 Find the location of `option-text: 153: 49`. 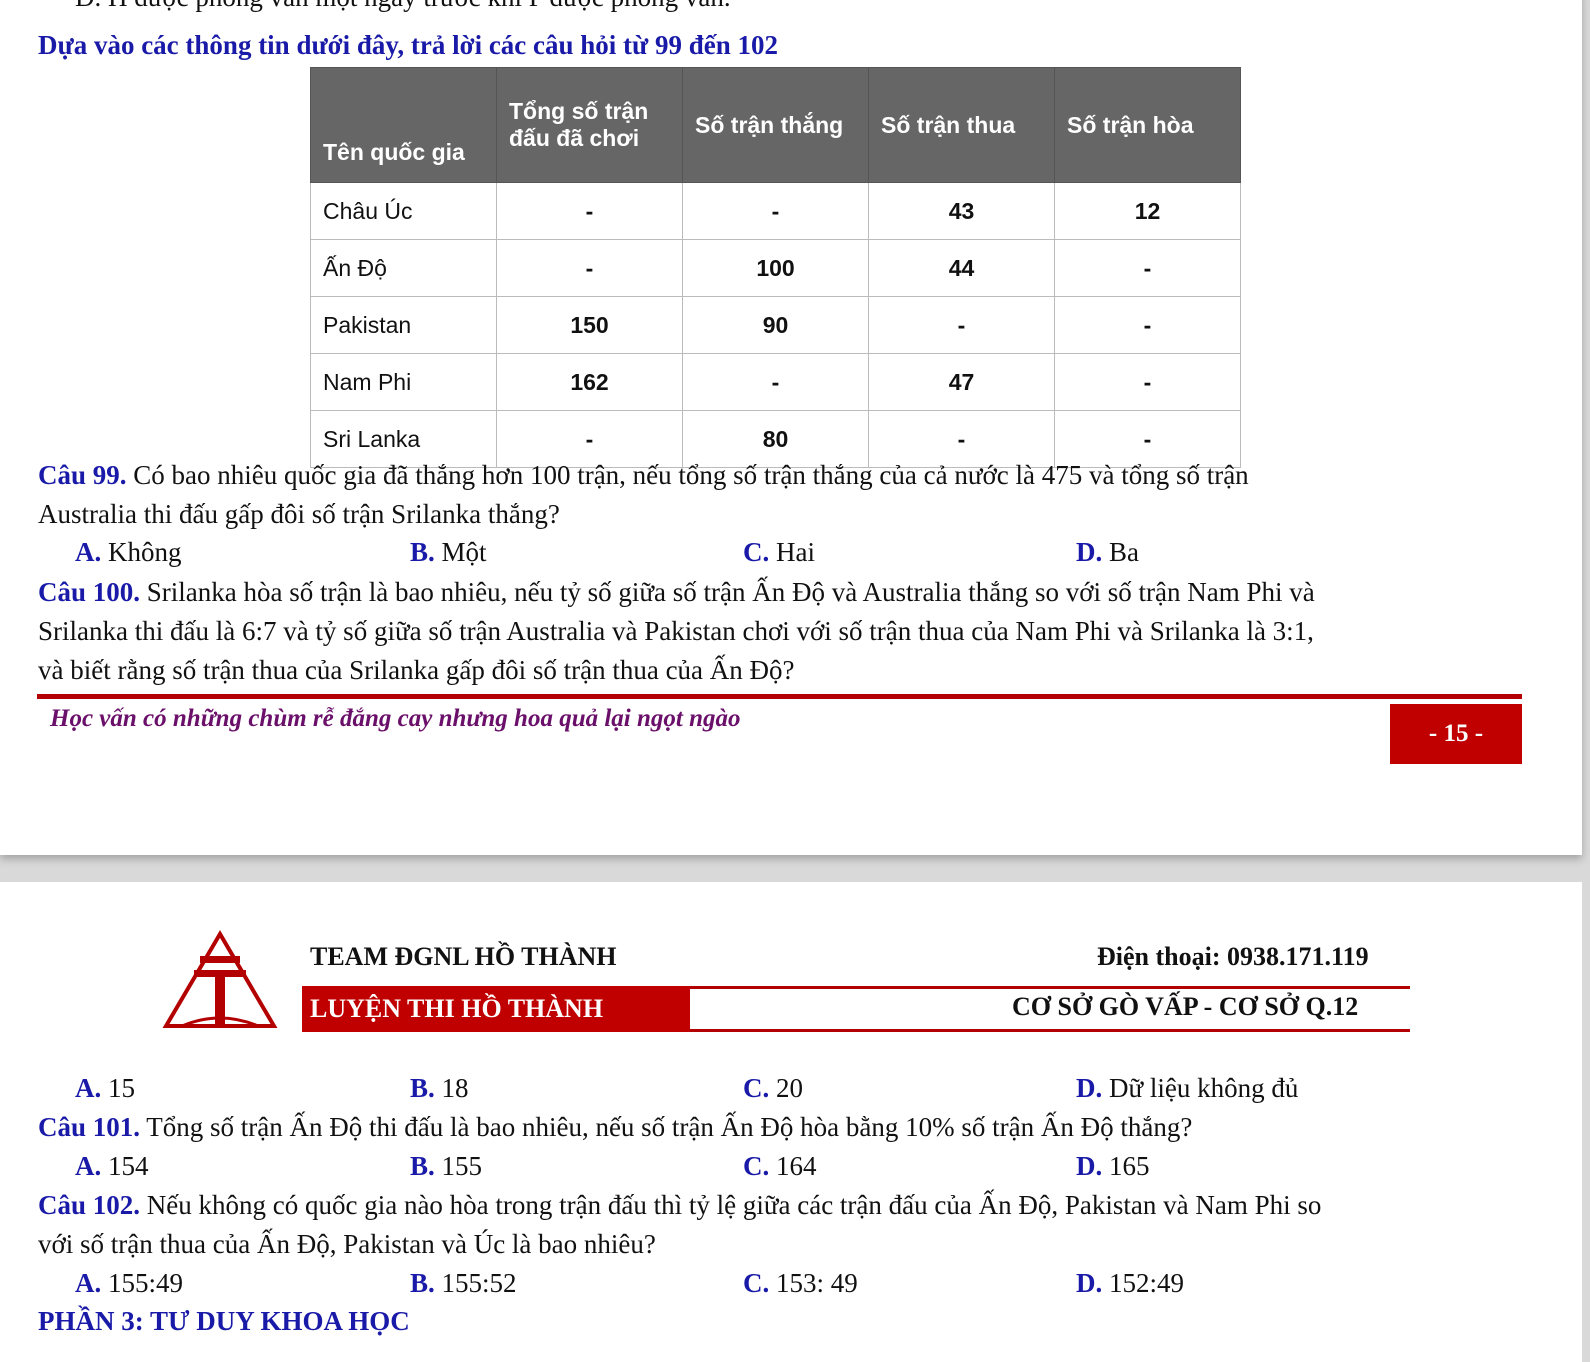

option-text: 153: 49 is located at coordinates (813, 1283).